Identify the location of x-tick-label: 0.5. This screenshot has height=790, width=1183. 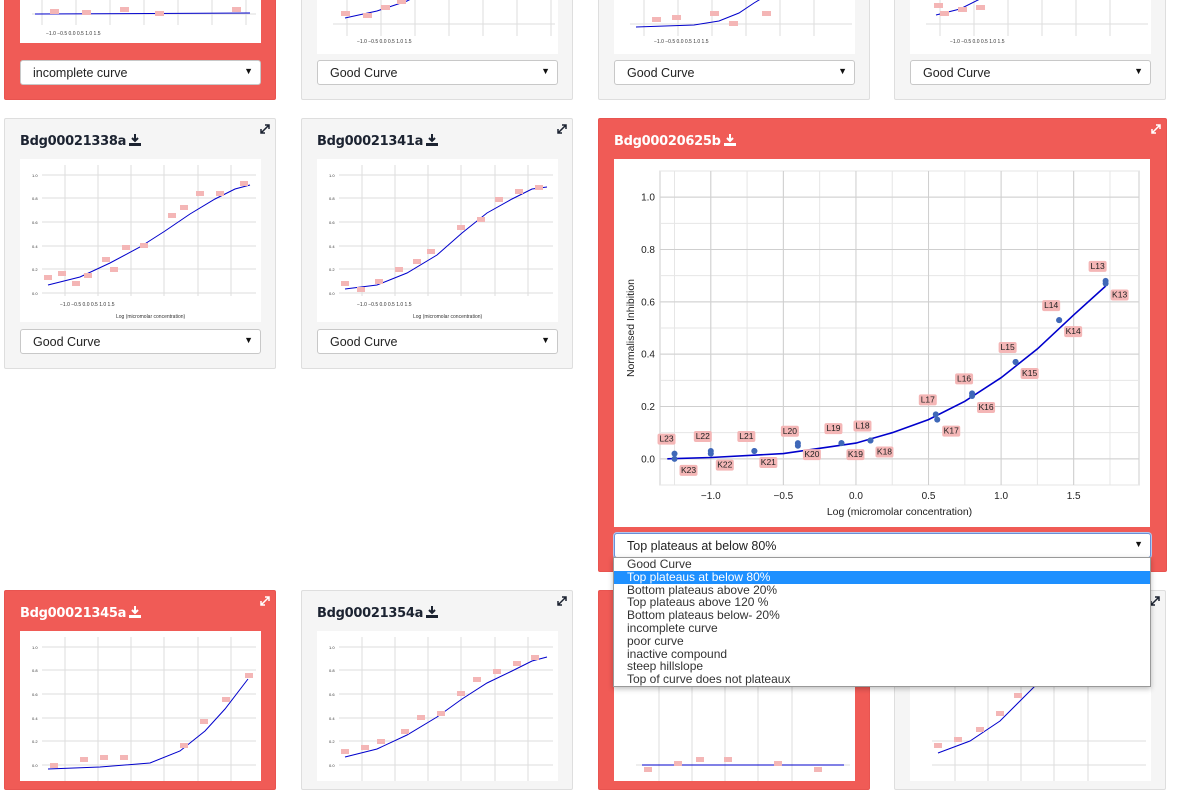
(929, 496).